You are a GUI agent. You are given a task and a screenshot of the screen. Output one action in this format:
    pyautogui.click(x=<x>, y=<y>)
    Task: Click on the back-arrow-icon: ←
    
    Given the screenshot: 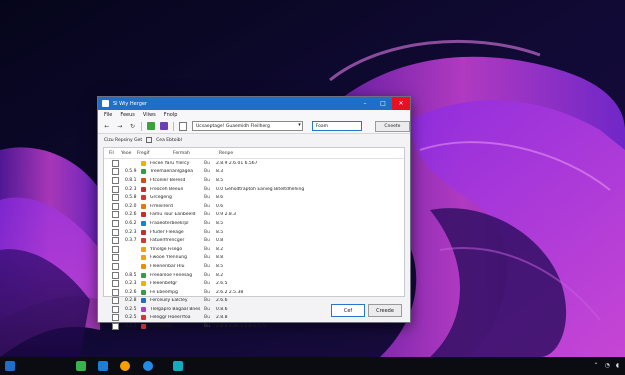 What is the action you would take?
    pyautogui.click(x=107, y=126)
    